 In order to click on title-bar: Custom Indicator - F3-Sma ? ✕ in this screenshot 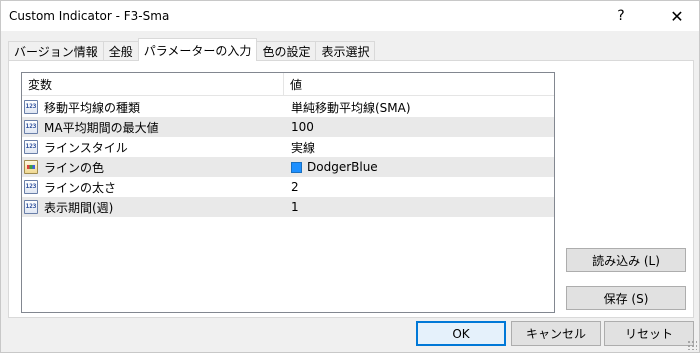, I will do `click(350, 16)`.